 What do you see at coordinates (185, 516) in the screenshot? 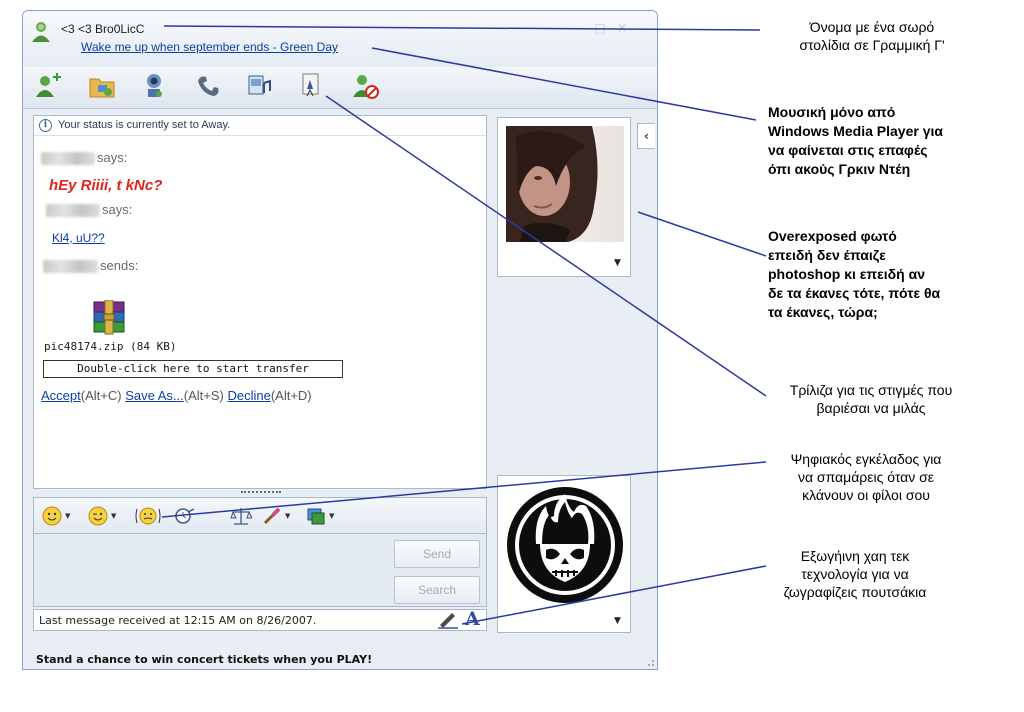
I see `voice-clip-button` at bounding box center [185, 516].